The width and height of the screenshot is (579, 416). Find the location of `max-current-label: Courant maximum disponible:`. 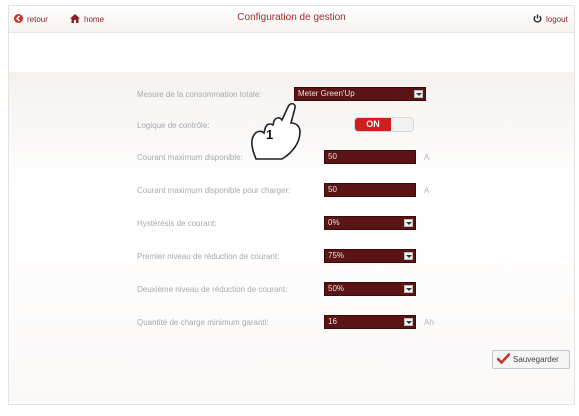

max-current-label: Courant maximum disponible: is located at coordinates (190, 157).